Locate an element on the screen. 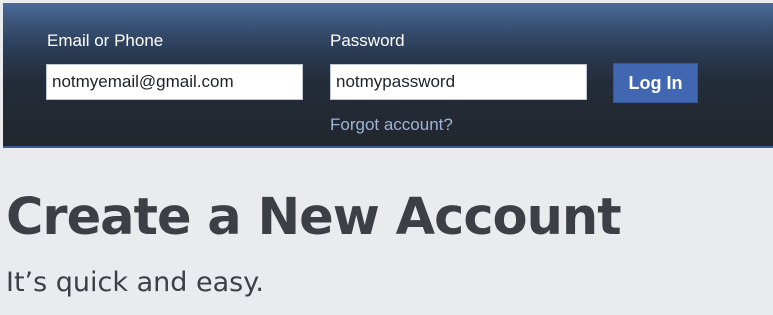 The width and height of the screenshot is (773, 315). email-field is located at coordinates (174, 82).